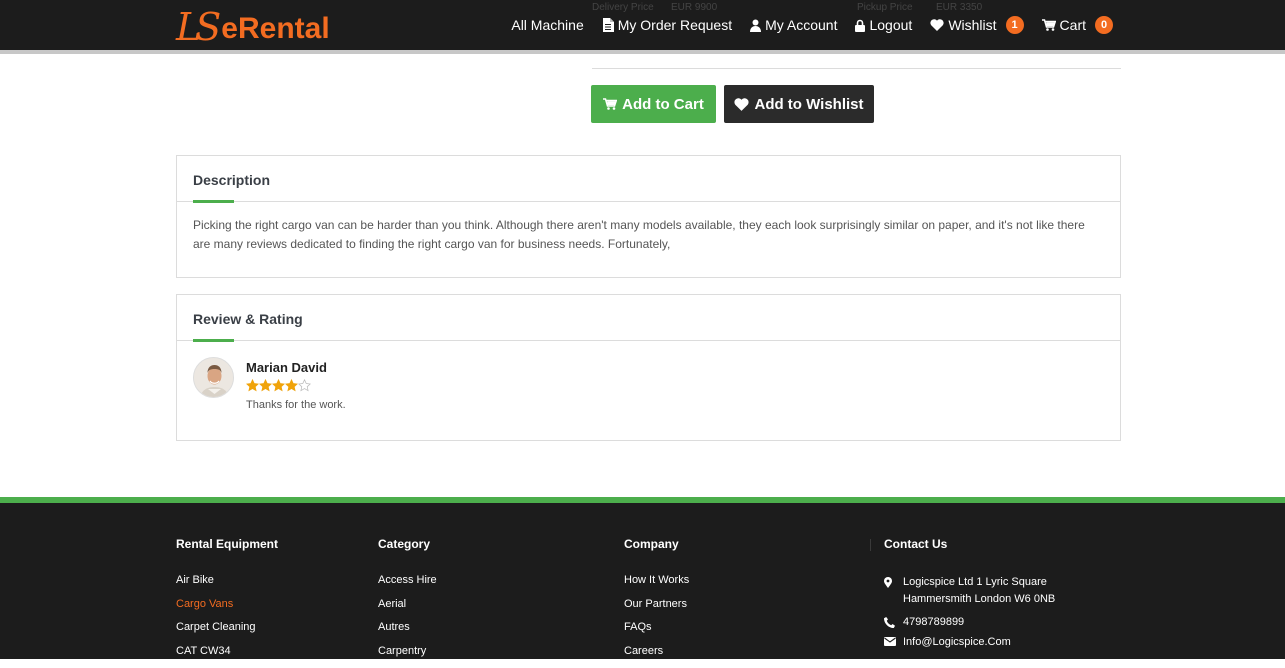  Describe the element at coordinates (296, 405) in the screenshot. I see `review-text: Thanks for the work.` at that location.